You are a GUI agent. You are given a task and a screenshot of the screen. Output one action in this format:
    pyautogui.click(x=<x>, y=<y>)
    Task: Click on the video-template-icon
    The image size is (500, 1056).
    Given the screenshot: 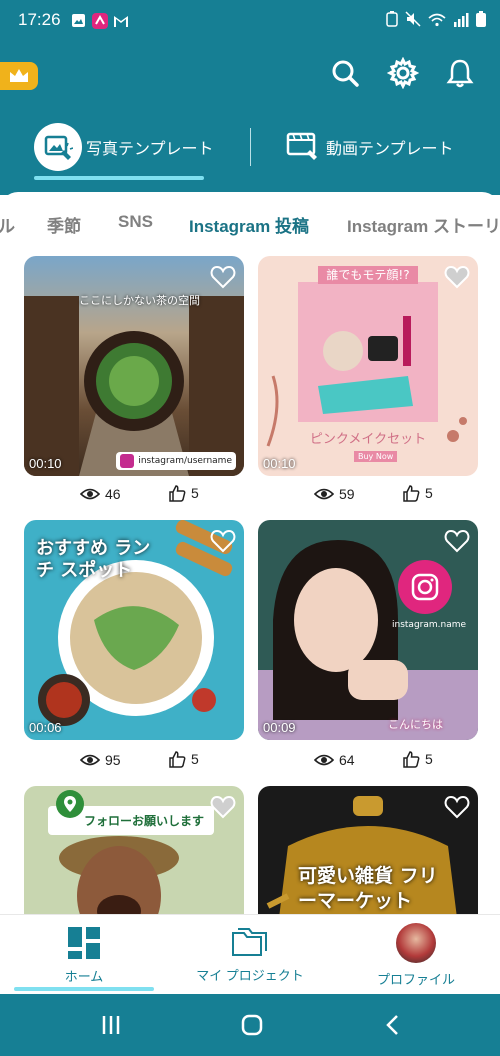 What is the action you would take?
    pyautogui.click(x=303, y=147)
    